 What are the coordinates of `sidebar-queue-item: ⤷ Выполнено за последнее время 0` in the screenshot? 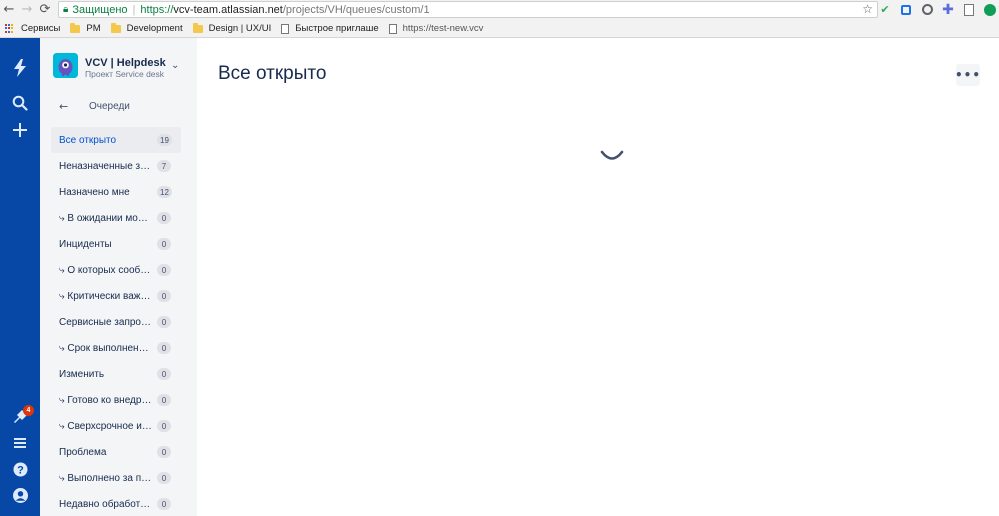 It's located at (116, 478).